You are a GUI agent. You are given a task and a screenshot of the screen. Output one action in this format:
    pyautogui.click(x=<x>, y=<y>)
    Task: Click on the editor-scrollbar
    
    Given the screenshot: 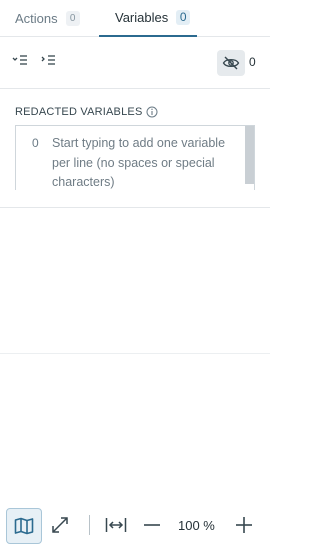 What is the action you would take?
    pyautogui.click(x=249, y=155)
    